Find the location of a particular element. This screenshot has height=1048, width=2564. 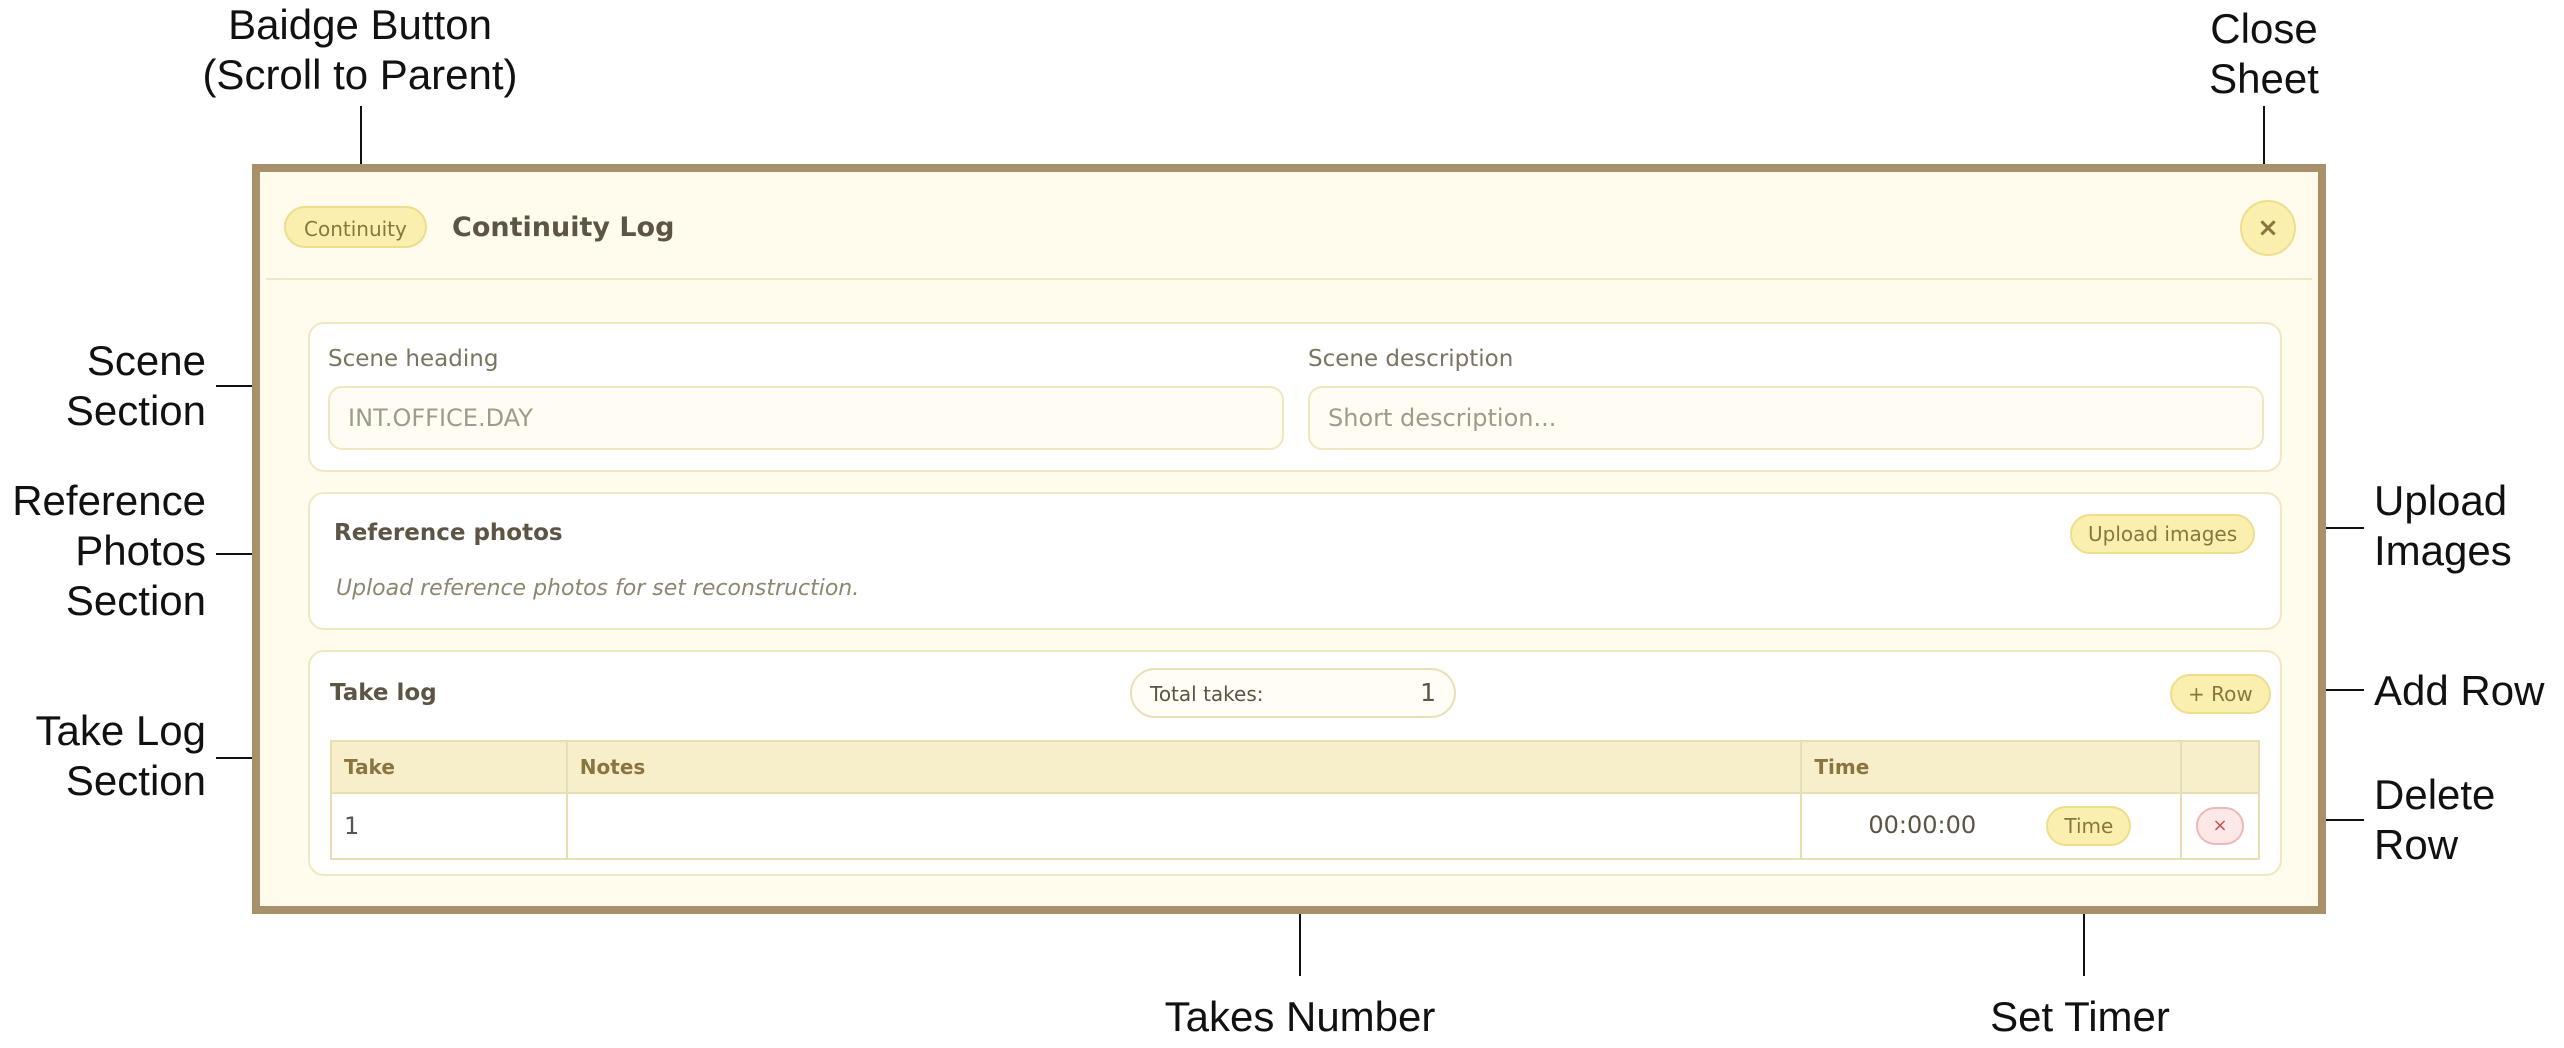

callout-badge-button: Baidge Button (Scroll to Parent) is located at coordinates (360, 49).